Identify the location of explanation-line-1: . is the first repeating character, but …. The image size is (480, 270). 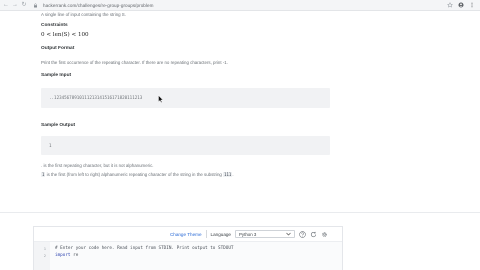
(97, 165).